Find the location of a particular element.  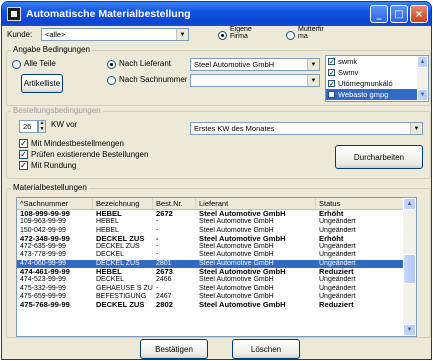

mindest-label: Mit Mindestbestellmengen is located at coordinates (77, 143).